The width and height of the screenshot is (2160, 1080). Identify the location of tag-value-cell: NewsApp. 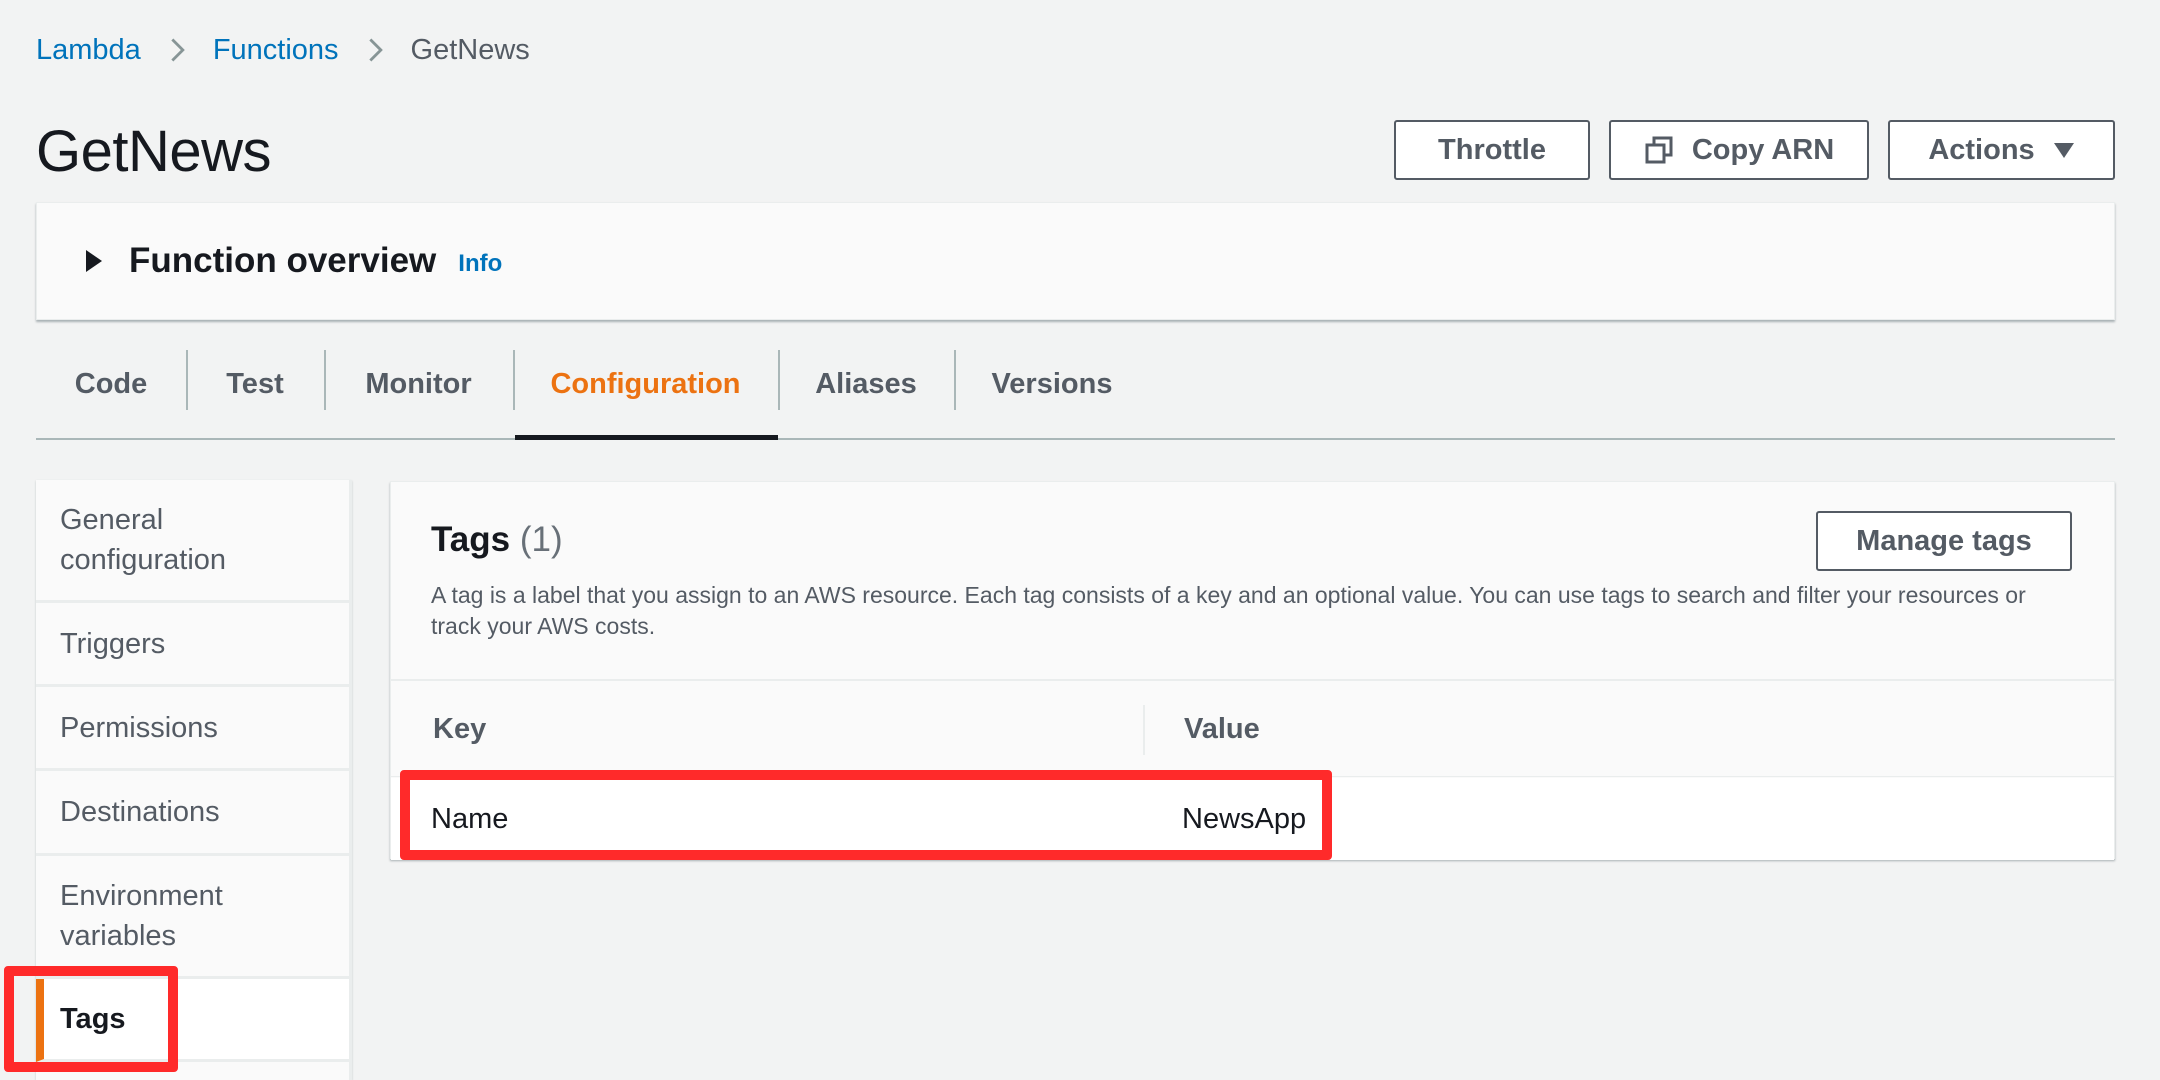
(1244, 818).